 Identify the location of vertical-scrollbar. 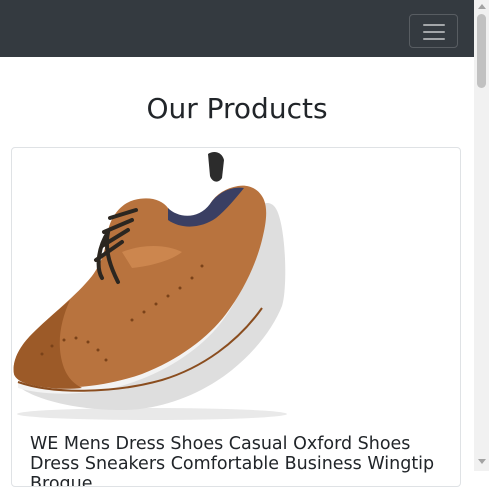
(481, 235).